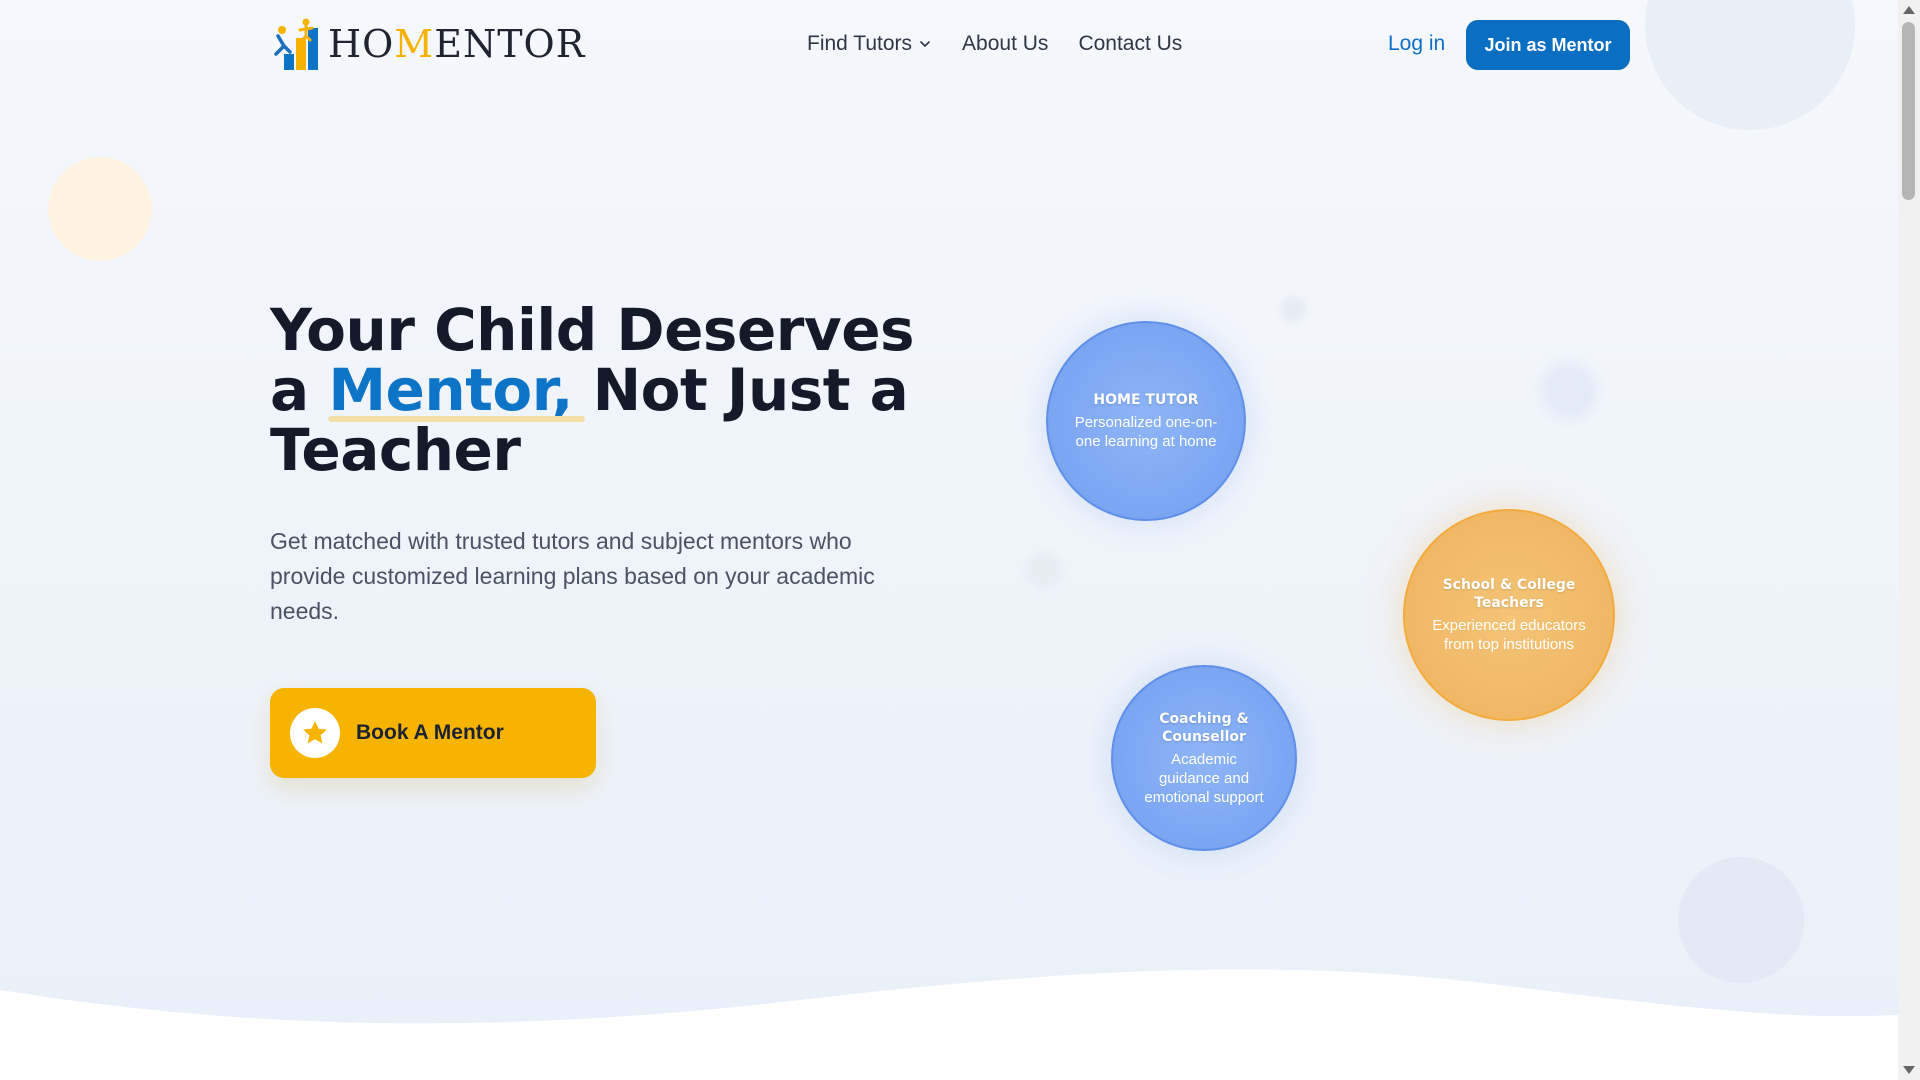  What do you see at coordinates (1204, 727) in the screenshot?
I see `service-title: Coaching & Counsellor` at bounding box center [1204, 727].